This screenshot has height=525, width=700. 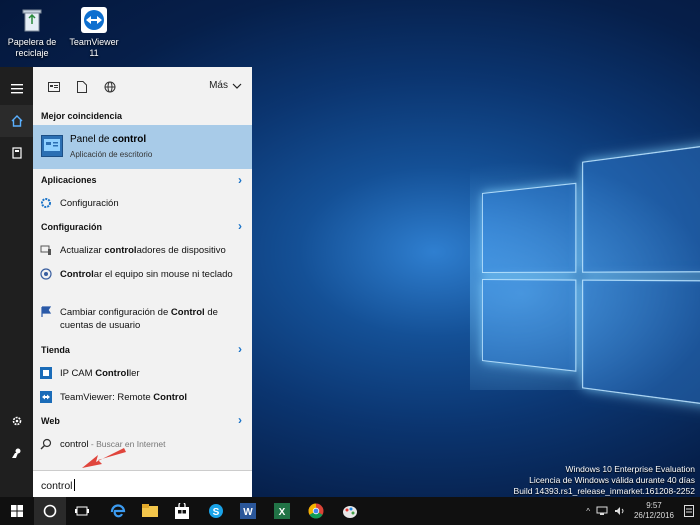 I want to click on cortana-icon, so click(x=50, y=511).